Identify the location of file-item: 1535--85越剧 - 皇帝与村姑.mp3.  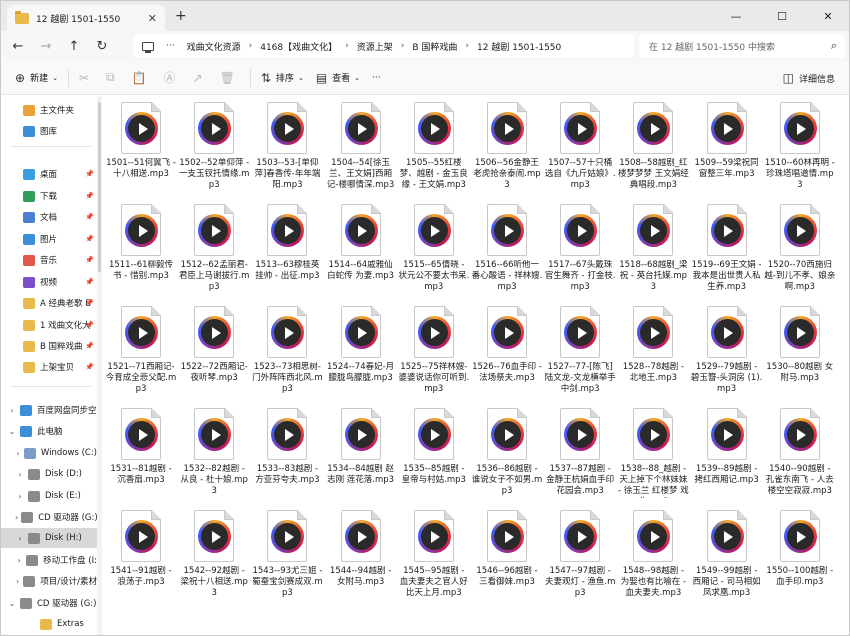
(434, 453).